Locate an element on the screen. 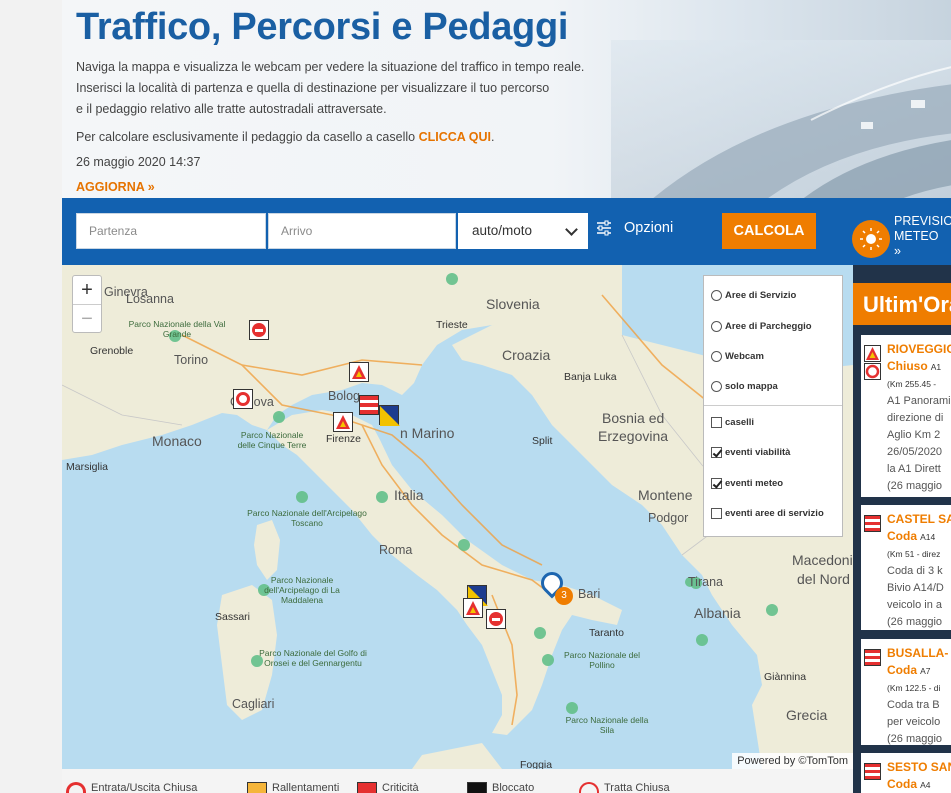  map-label: Slovenia is located at coordinates (513, 304).